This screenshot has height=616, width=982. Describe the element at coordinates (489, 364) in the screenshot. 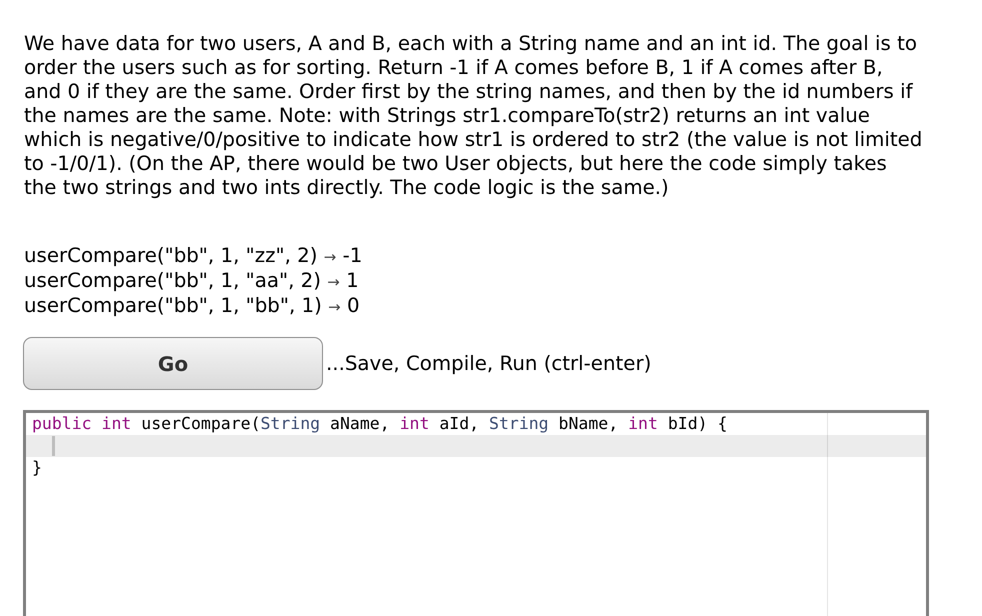

I see `run-hint: ...Save, Compile, Run (ctrl-enter)` at that location.